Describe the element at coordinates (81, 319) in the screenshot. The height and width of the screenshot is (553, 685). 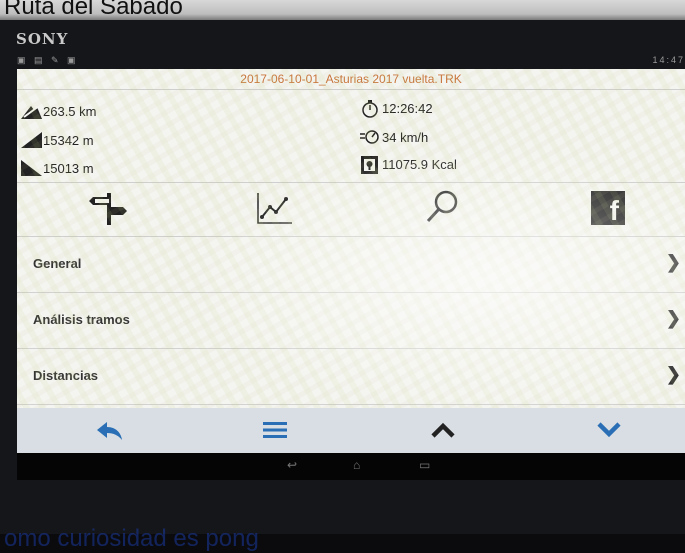
I see `menu-item-label: Análisis tramos` at that location.